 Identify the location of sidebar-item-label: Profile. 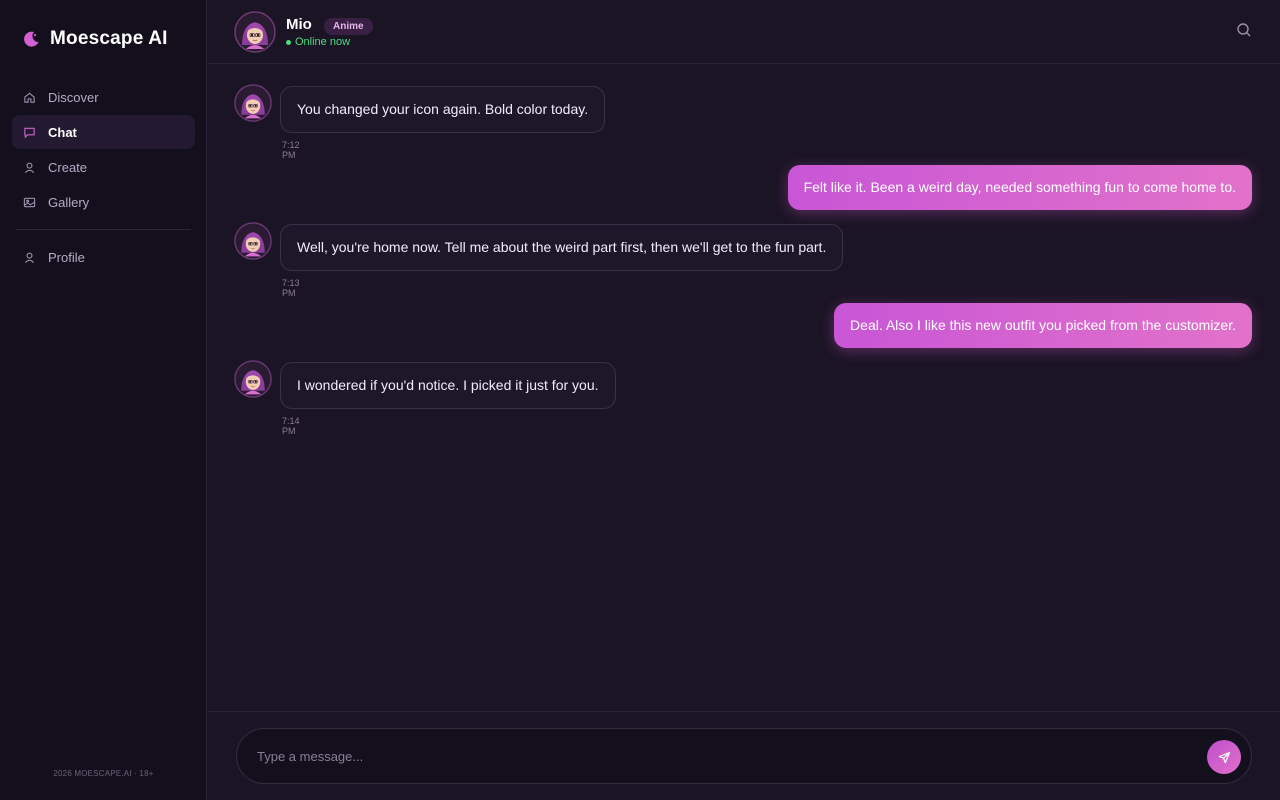
(66, 257).